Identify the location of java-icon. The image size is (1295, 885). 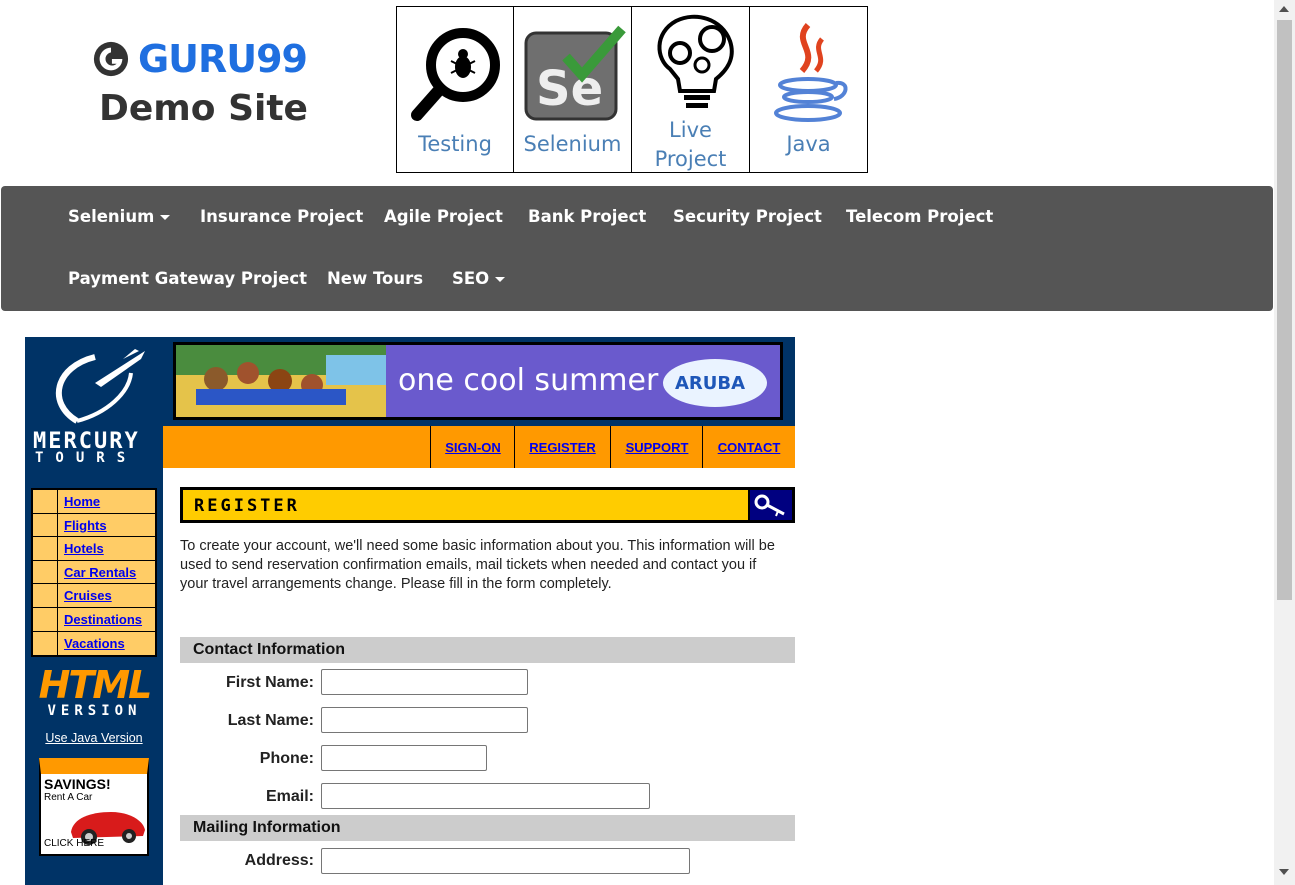
(811, 72).